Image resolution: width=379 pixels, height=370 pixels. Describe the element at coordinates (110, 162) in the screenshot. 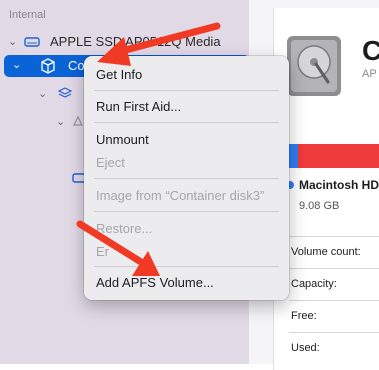

I see `menu-item-eject: Eject` at that location.